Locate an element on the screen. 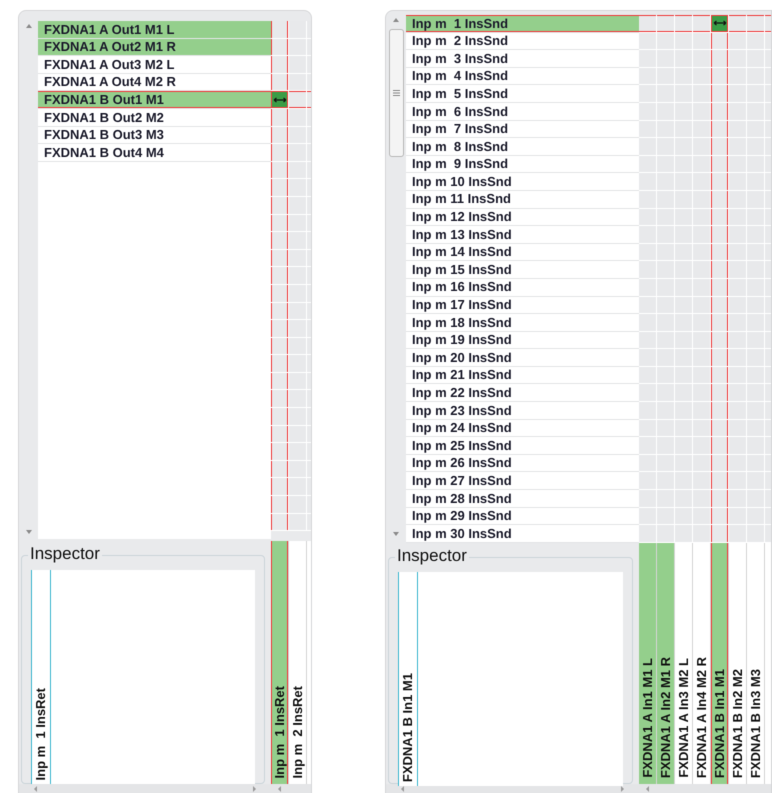  scroll-thumb is located at coordinates (396, 93).